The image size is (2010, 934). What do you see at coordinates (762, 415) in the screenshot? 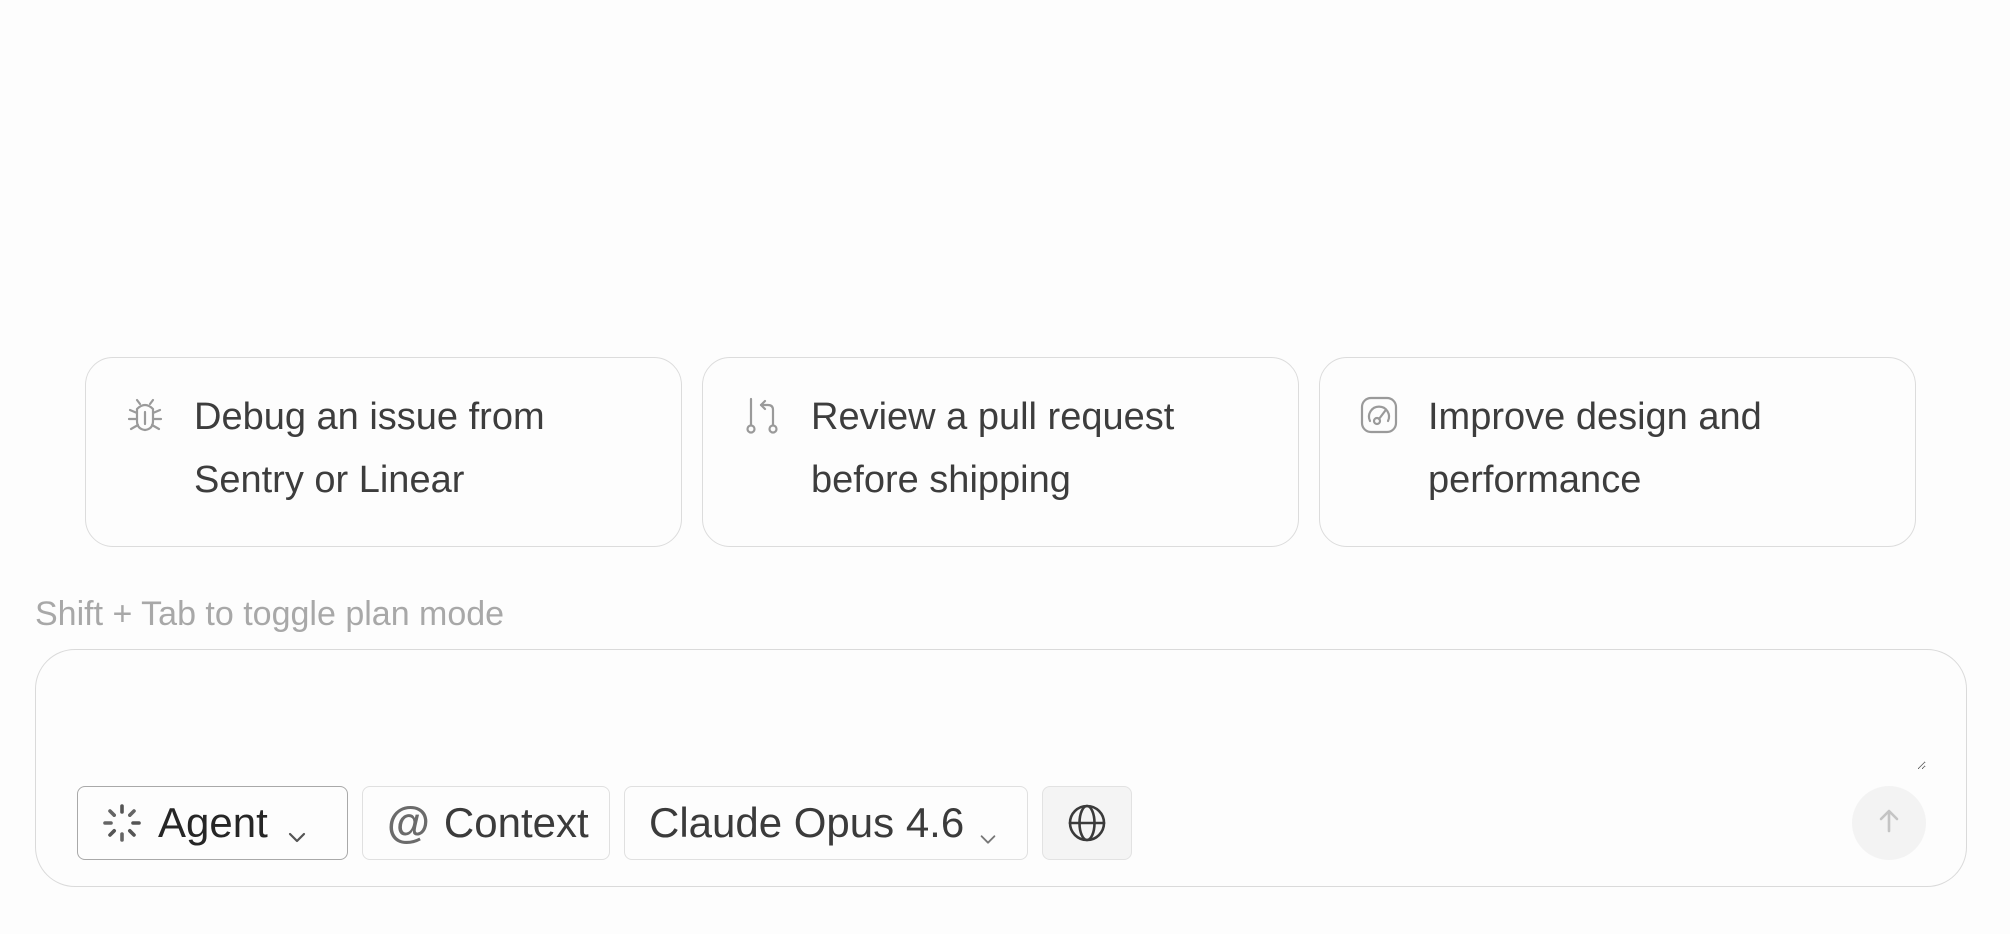
I see `pull-request-icon` at bounding box center [762, 415].